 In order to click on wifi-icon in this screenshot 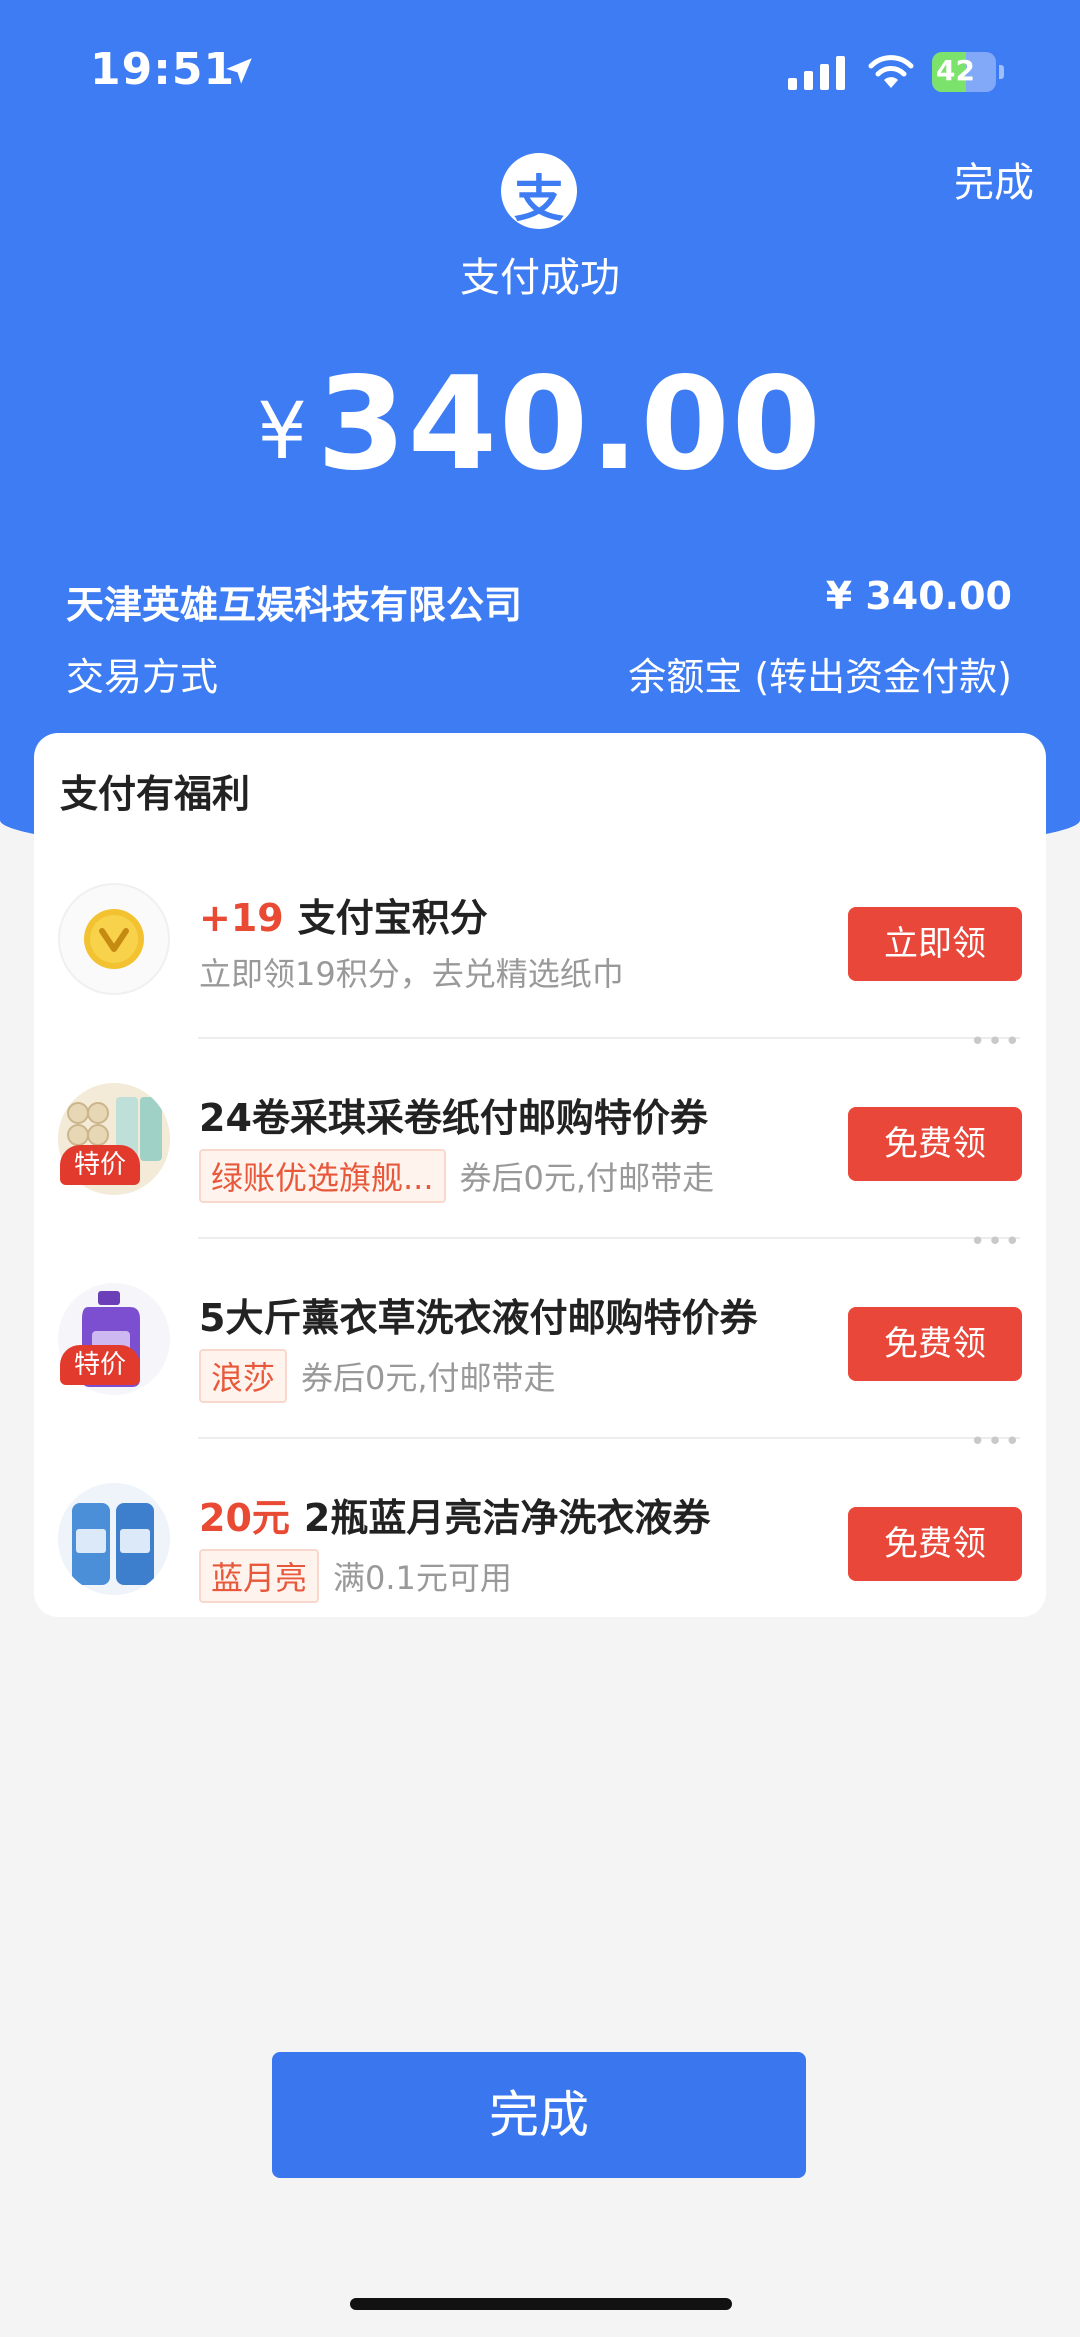, I will do `click(891, 71)`.